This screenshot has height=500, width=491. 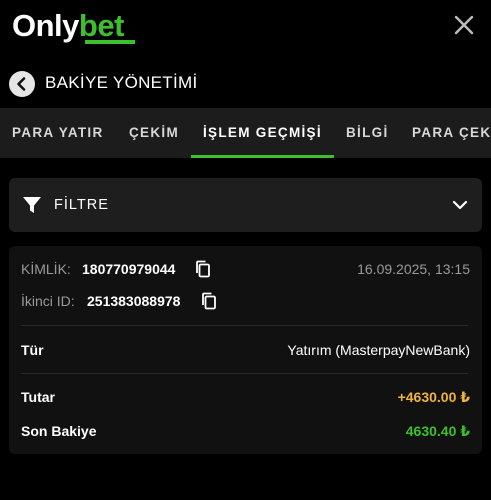 What do you see at coordinates (154, 133) in the screenshot?
I see `tab-cekim: ÇEKİM` at bounding box center [154, 133].